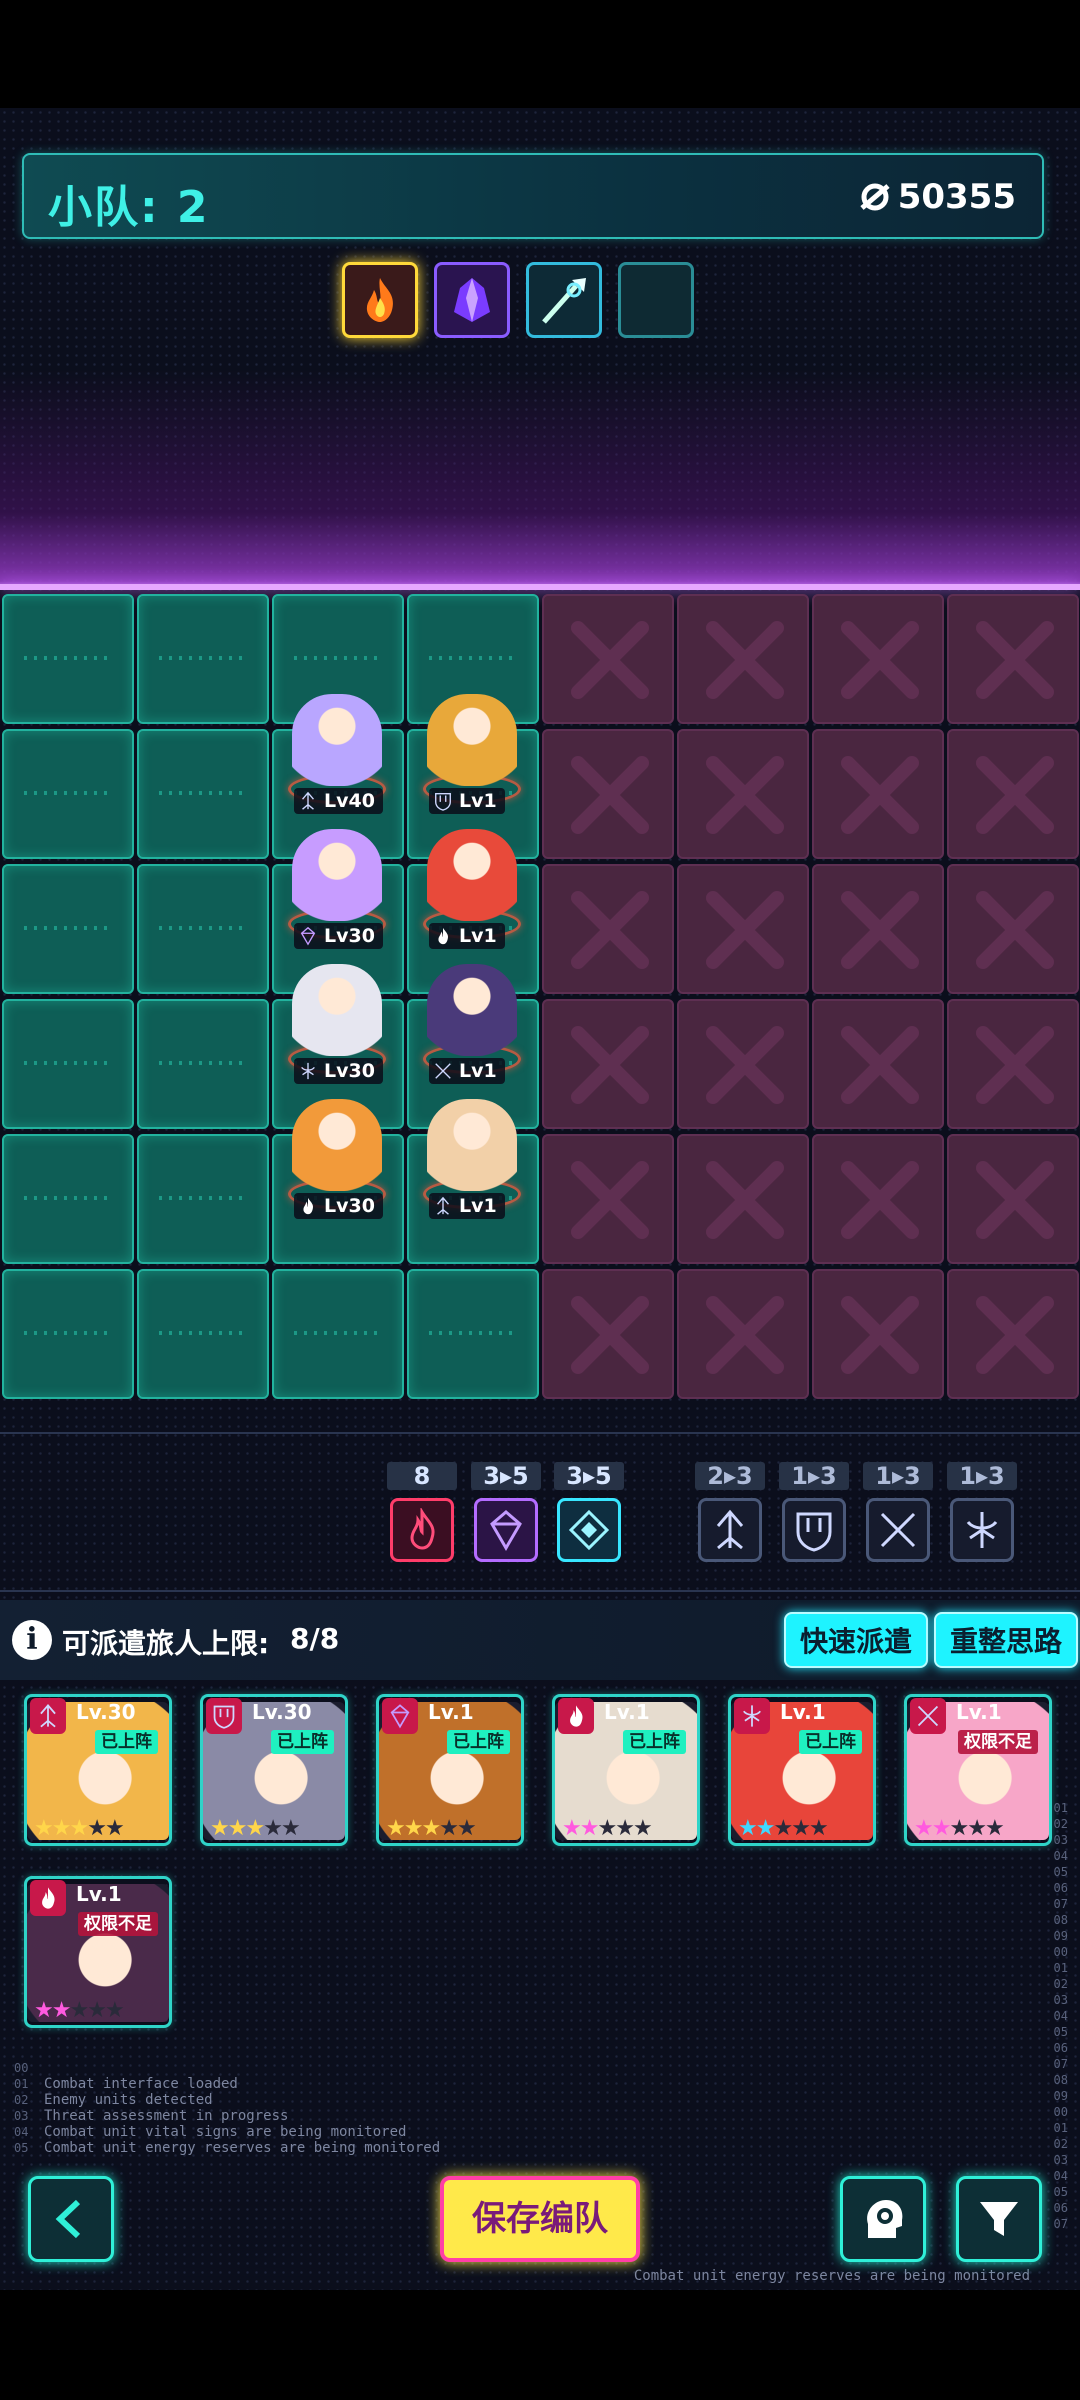 This screenshot has height=2400, width=1080. Describe the element at coordinates (999, 2219) in the screenshot. I see `filter-button` at that location.